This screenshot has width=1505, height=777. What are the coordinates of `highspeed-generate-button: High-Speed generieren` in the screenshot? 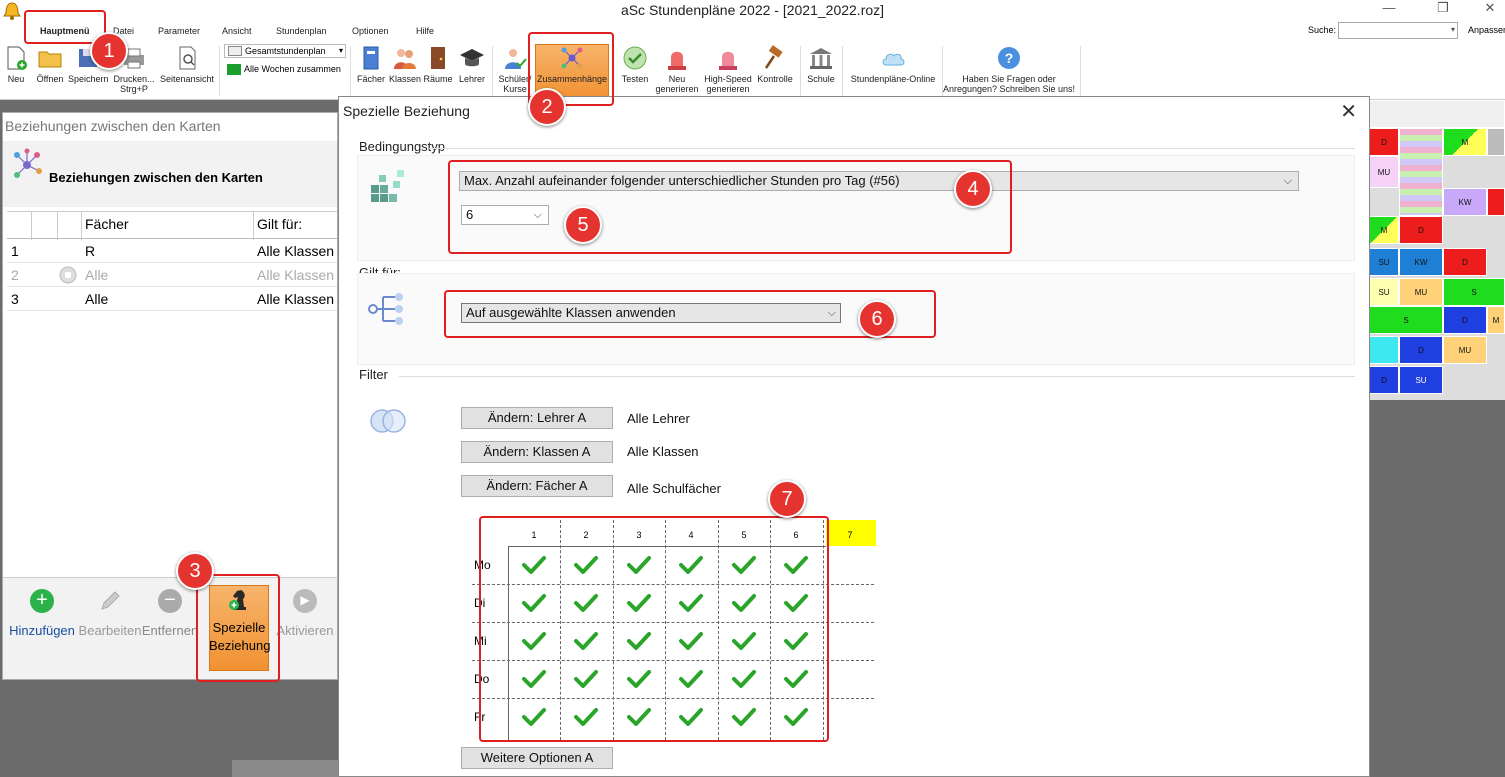 It's located at (728, 69).